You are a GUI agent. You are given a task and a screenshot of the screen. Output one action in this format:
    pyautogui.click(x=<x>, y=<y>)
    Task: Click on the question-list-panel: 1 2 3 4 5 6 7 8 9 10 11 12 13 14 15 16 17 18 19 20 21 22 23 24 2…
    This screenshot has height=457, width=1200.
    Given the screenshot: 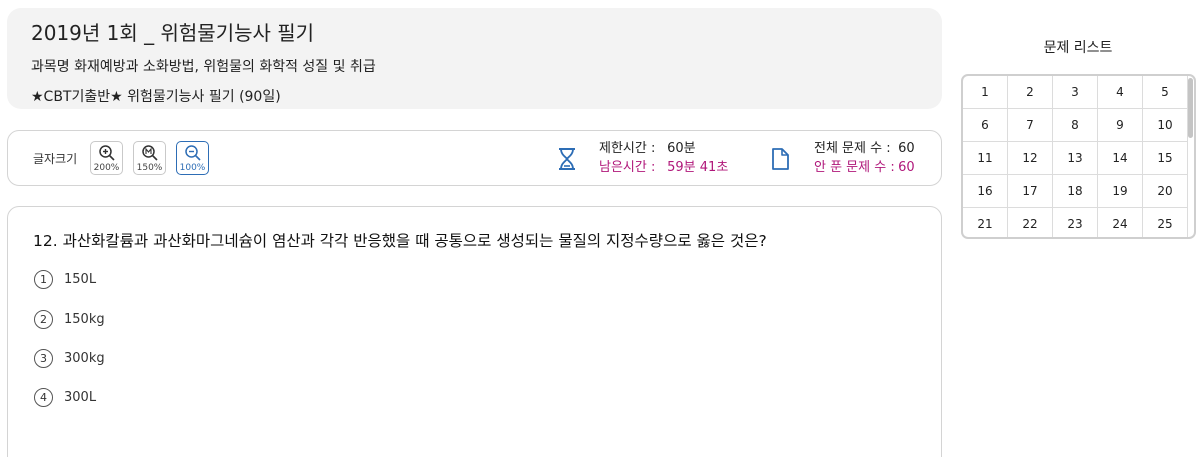 What is the action you would take?
    pyautogui.click(x=1078, y=156)
    